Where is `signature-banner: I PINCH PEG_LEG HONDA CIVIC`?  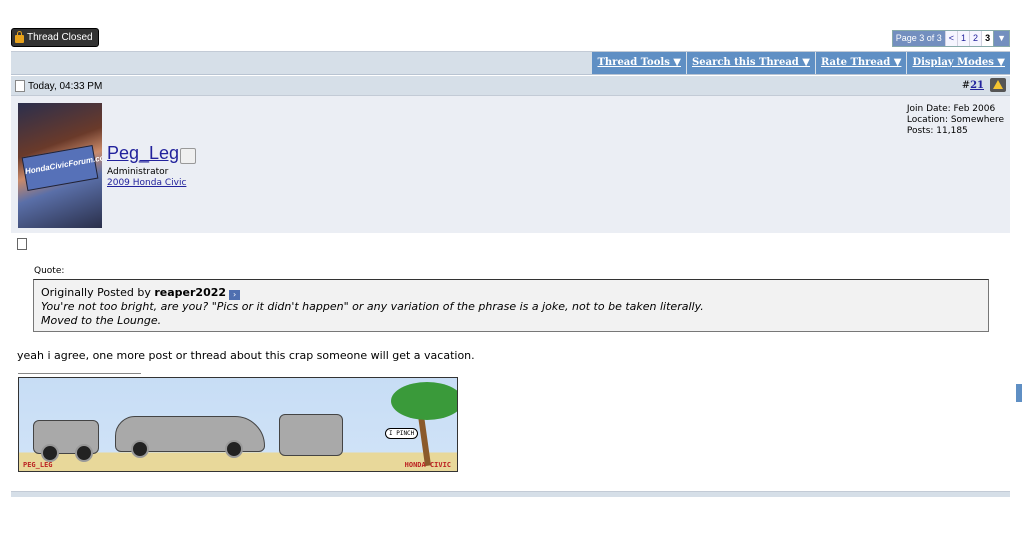
signature-banner: I PINCH PEG_LEG HONDA CIVIC is located at coordinates (238, 424).